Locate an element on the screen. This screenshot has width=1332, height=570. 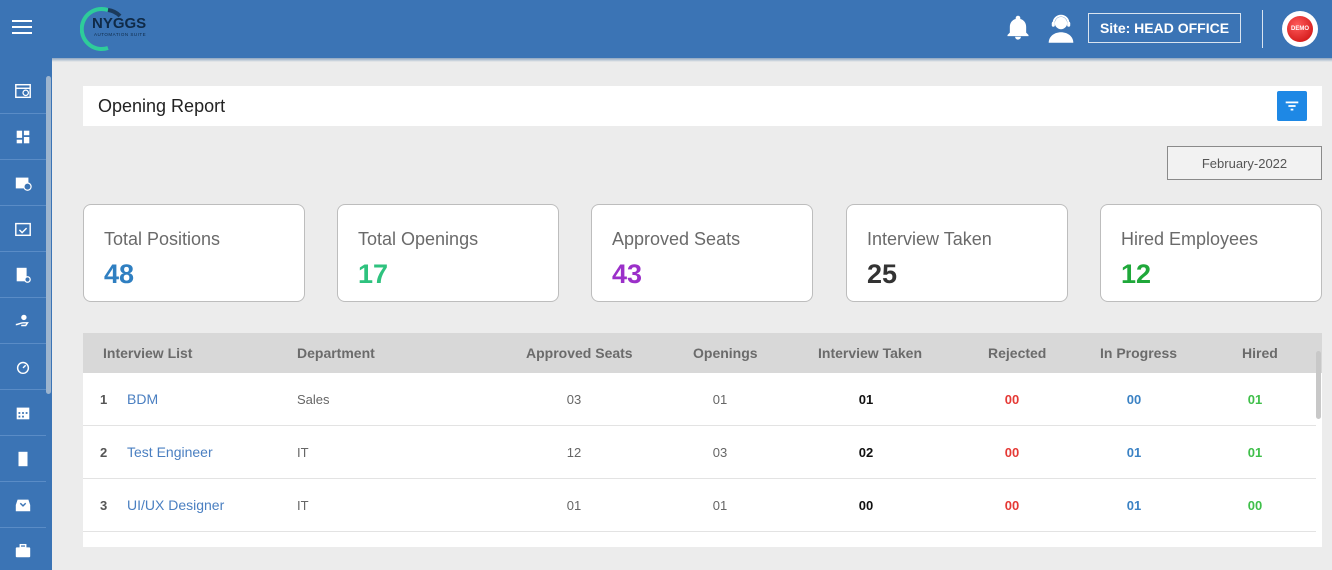
avatar: DEMO is located at coordinates (1300, 29).